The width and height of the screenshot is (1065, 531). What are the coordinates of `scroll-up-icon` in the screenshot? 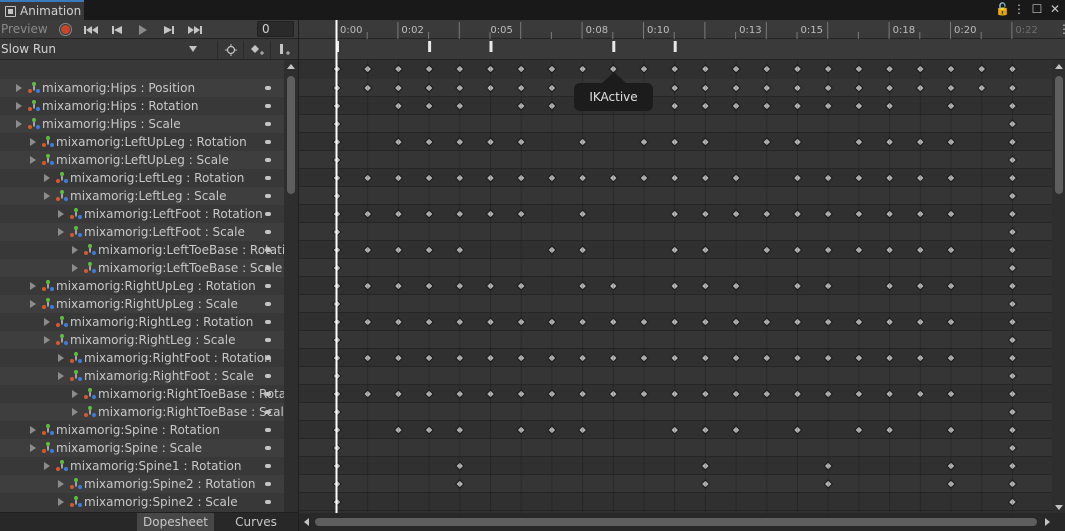 It's located at (291, 66).